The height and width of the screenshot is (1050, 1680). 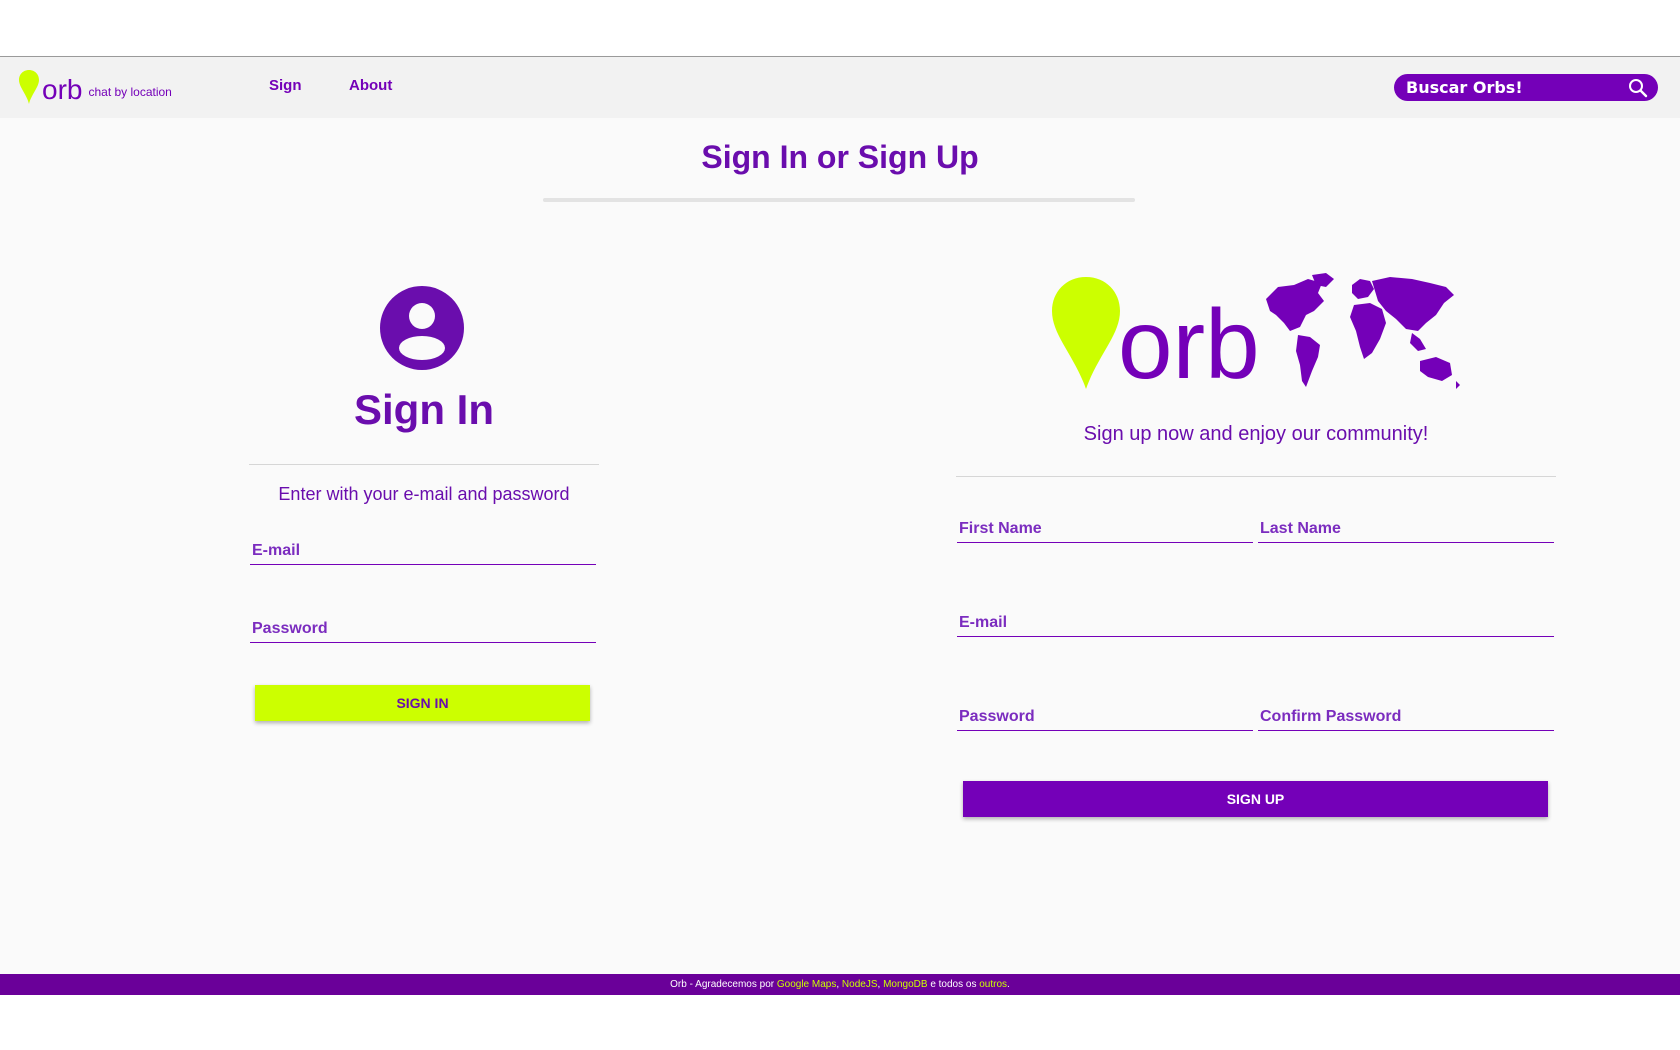 I want to click on last-name-field, so click(x=1406, y=530).